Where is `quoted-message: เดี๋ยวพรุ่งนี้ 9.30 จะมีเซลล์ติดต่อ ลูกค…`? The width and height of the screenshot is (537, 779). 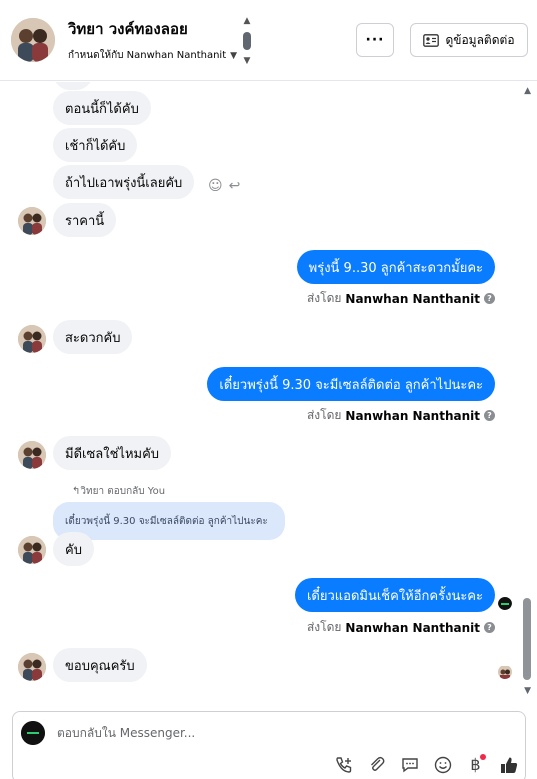 quoted-message: เดี๋ยวพรุ่งนี้ 9.30 จะมีเซลล์ติดต่อ ลูกค… is located at coordinates (169, 521).